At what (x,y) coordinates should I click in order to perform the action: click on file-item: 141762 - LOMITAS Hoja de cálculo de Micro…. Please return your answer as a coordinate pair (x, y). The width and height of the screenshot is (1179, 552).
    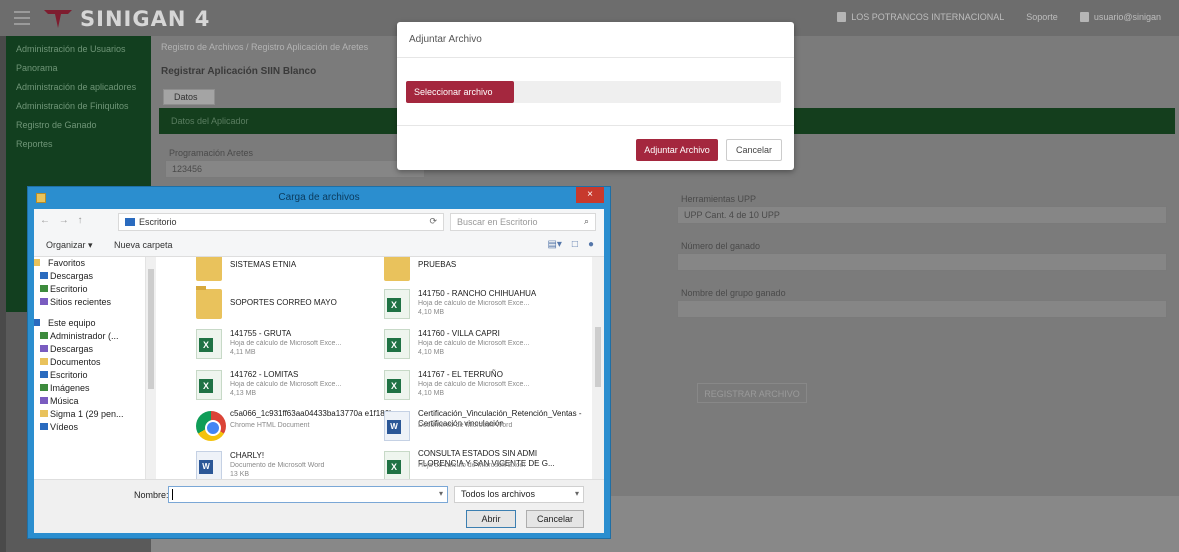
    Looking at the image, I should click on (296, 388).